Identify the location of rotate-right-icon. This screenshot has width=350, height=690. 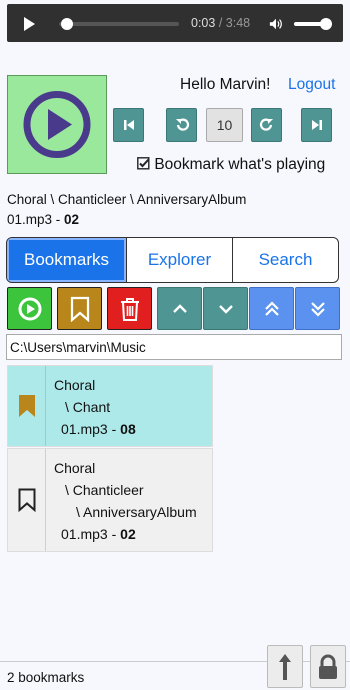
(266, 124).